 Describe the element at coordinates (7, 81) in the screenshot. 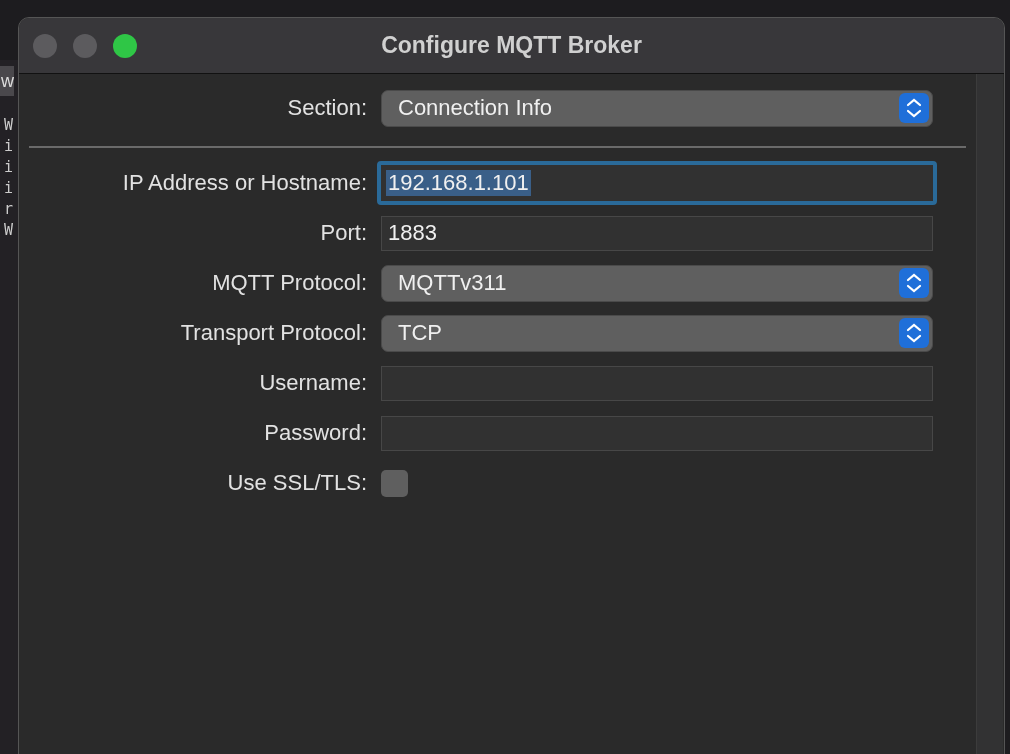

I see `toolbar-button: w` at that location.